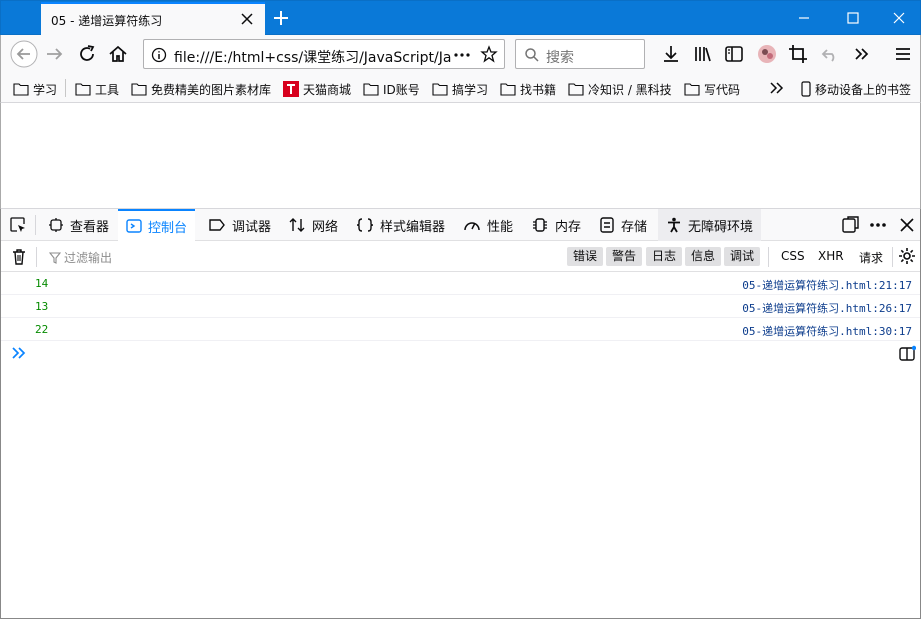 This screenshot has width=921, height=619. Describe the element at coordinates (903, 54) in the screenshot. I see `hamburger-menu-icon` at that location.